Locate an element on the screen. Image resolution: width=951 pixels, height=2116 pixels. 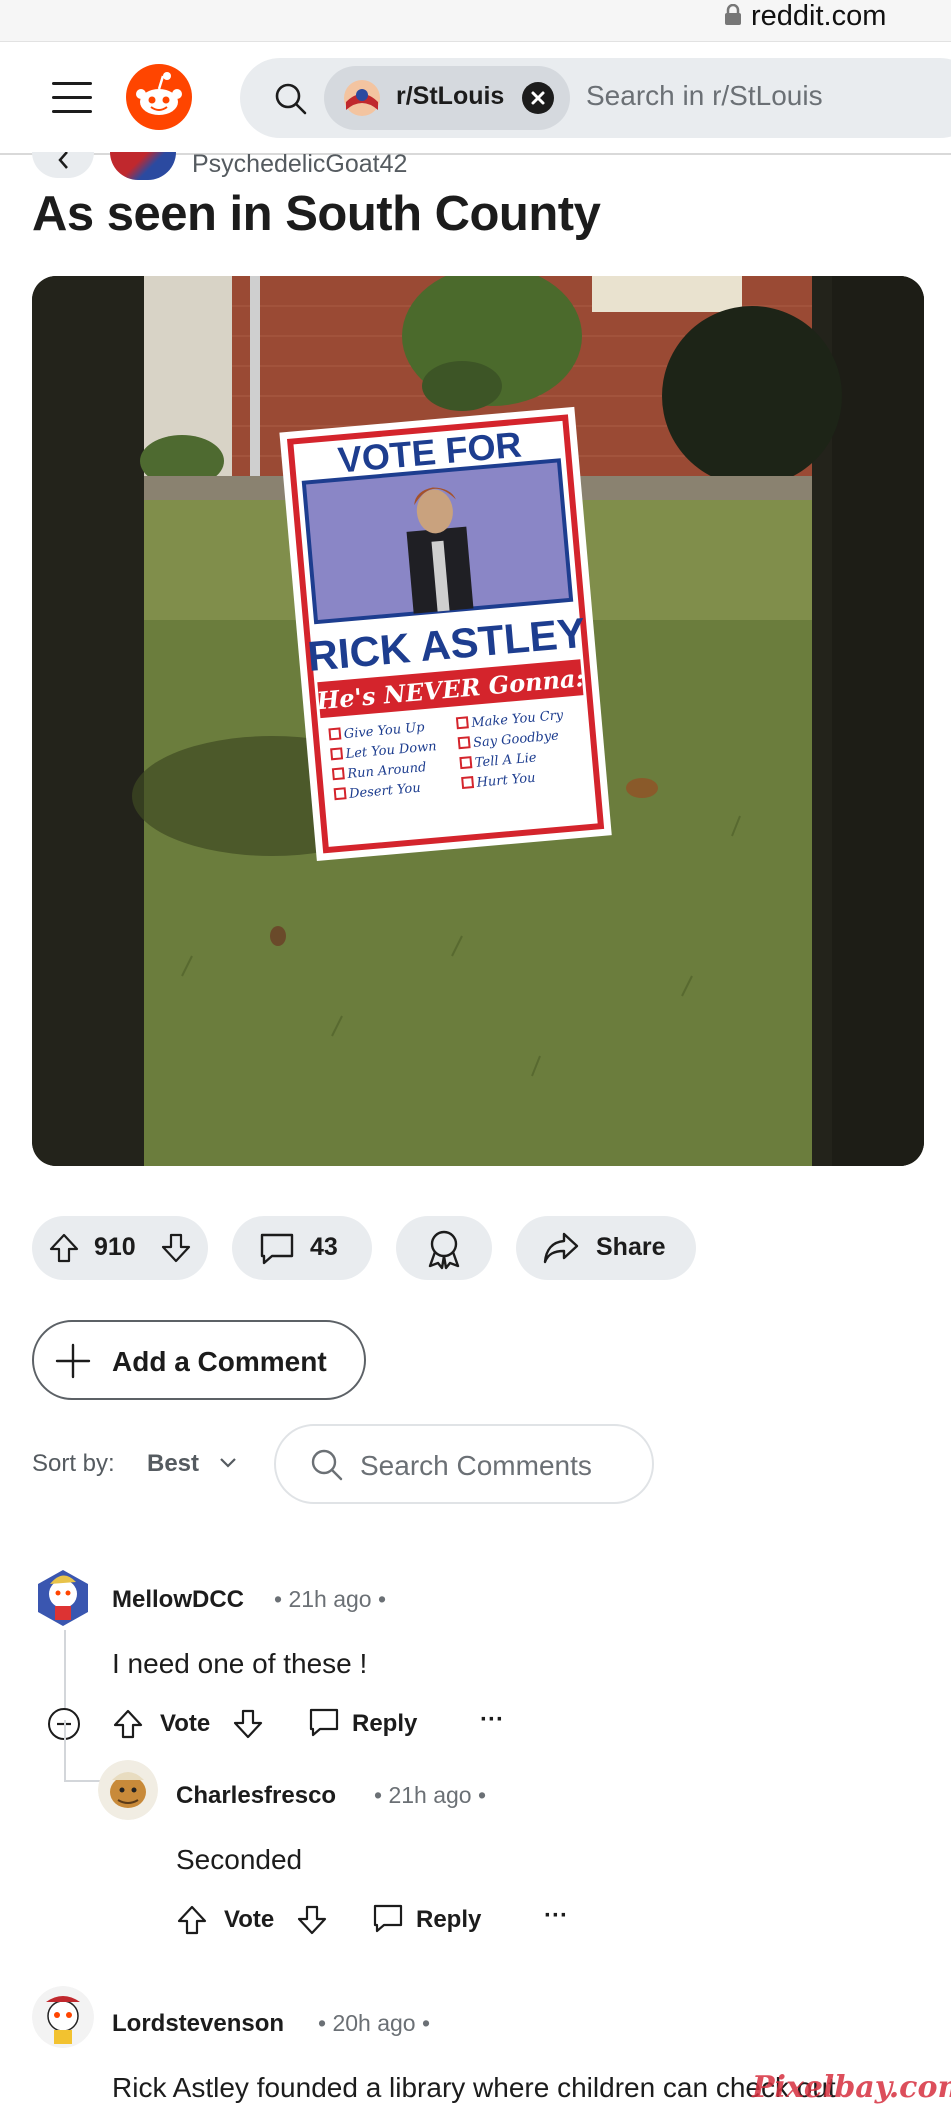
watermark: Pixelbay.com is located at coordinates (851, 2087).